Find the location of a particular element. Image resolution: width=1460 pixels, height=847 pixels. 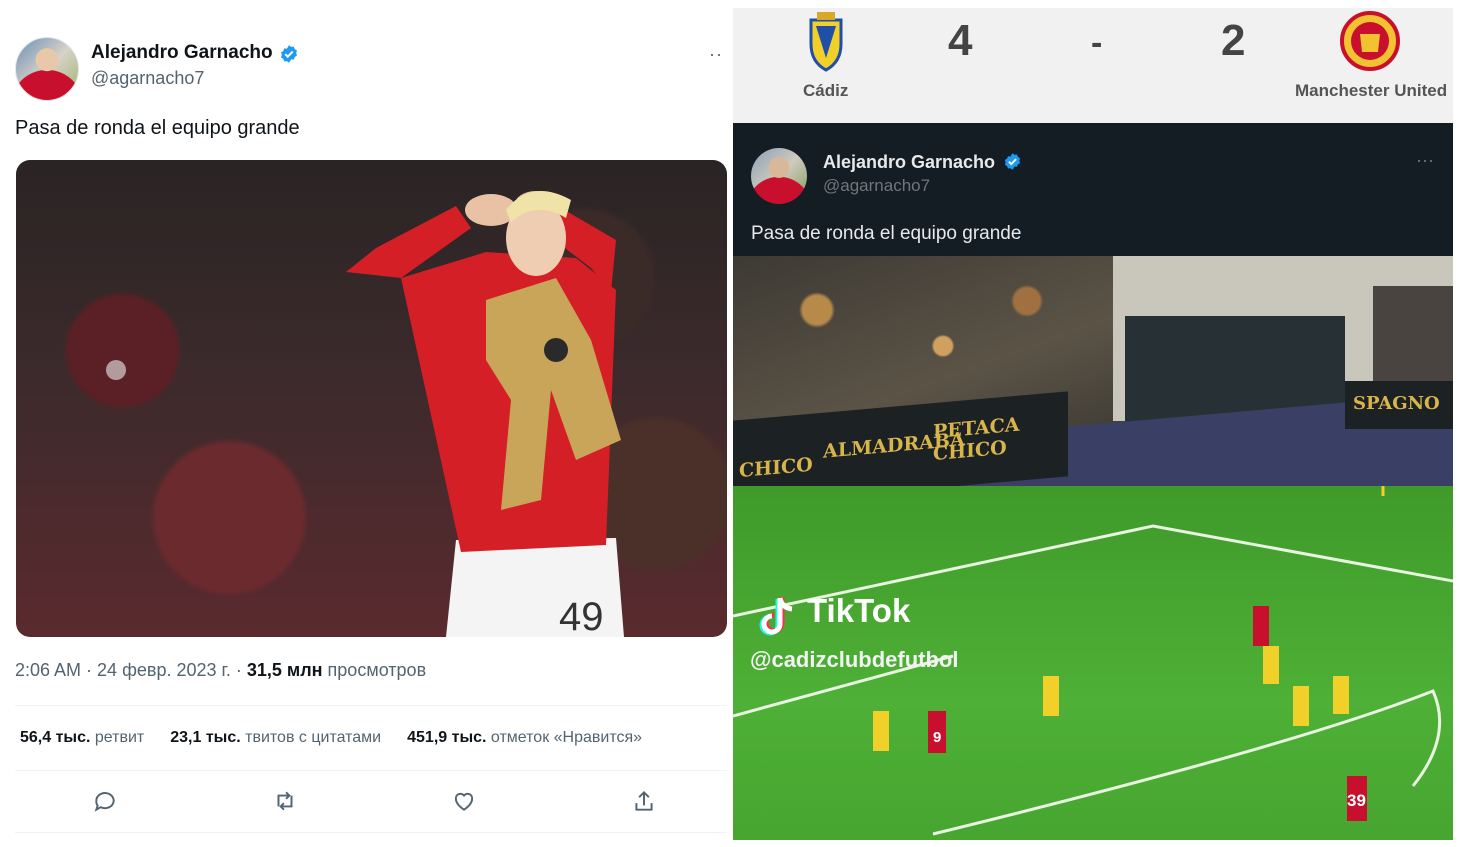

views-count: 31,5 млн is located at coordinates (284, 670).